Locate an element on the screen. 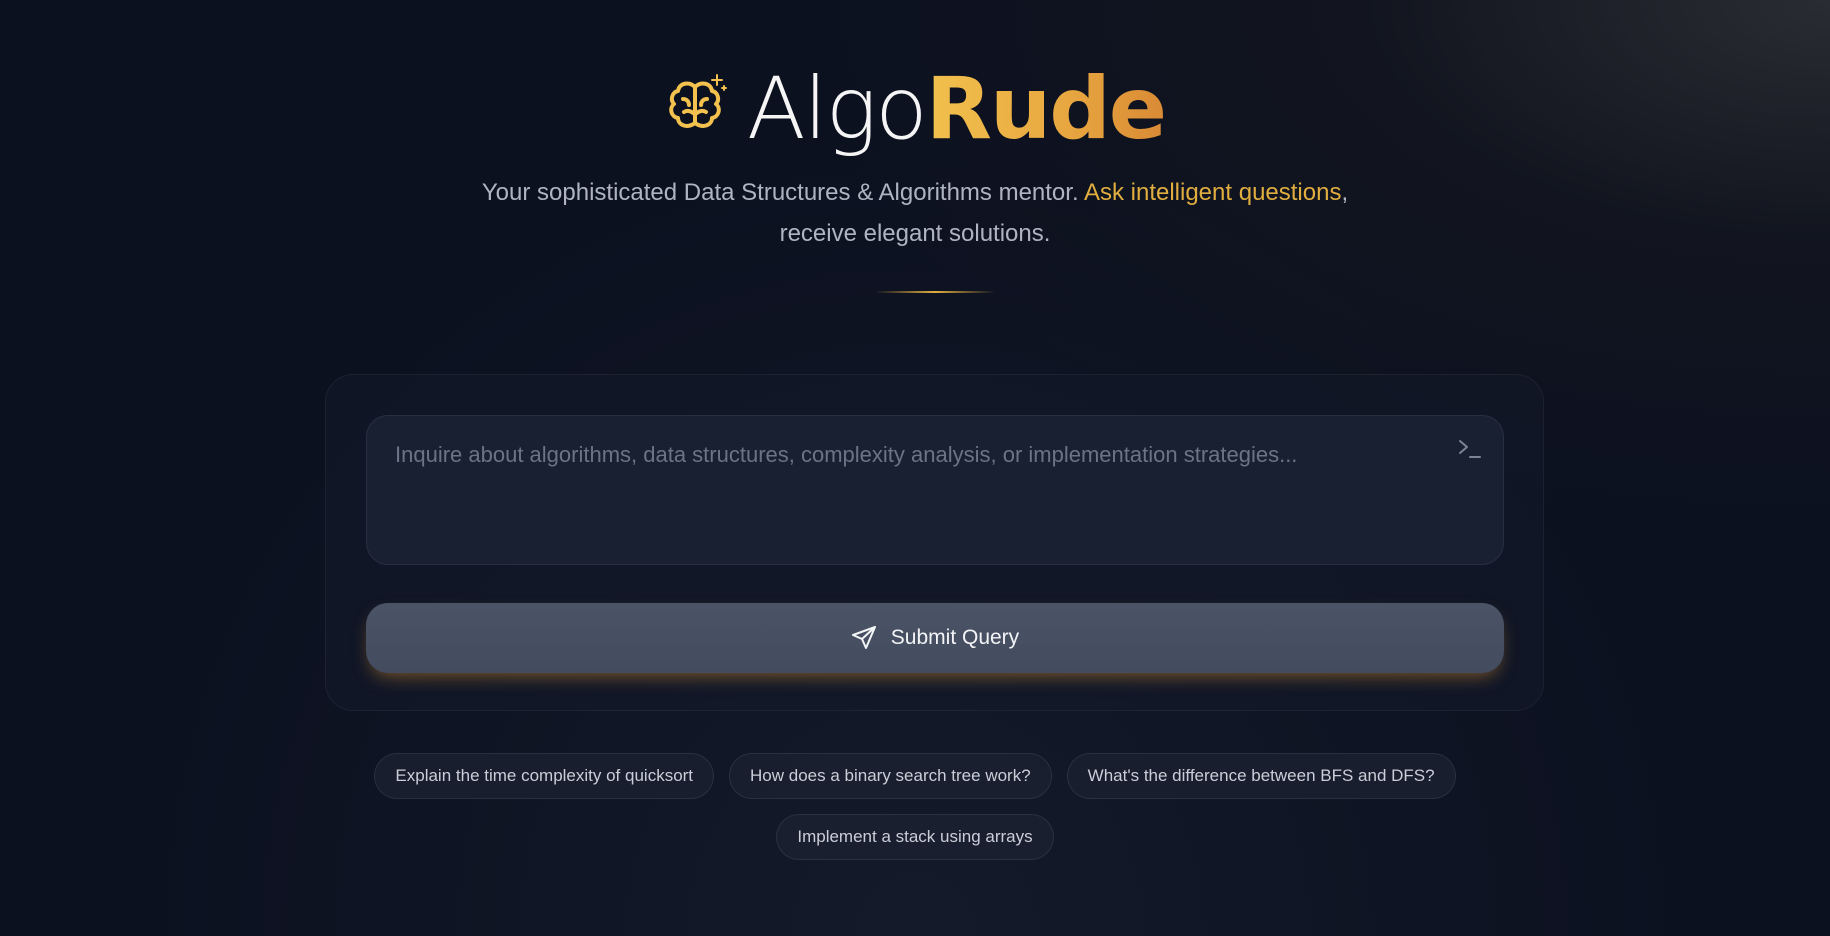  brand-header: AlgoRude is located at coordinates (915, 109).